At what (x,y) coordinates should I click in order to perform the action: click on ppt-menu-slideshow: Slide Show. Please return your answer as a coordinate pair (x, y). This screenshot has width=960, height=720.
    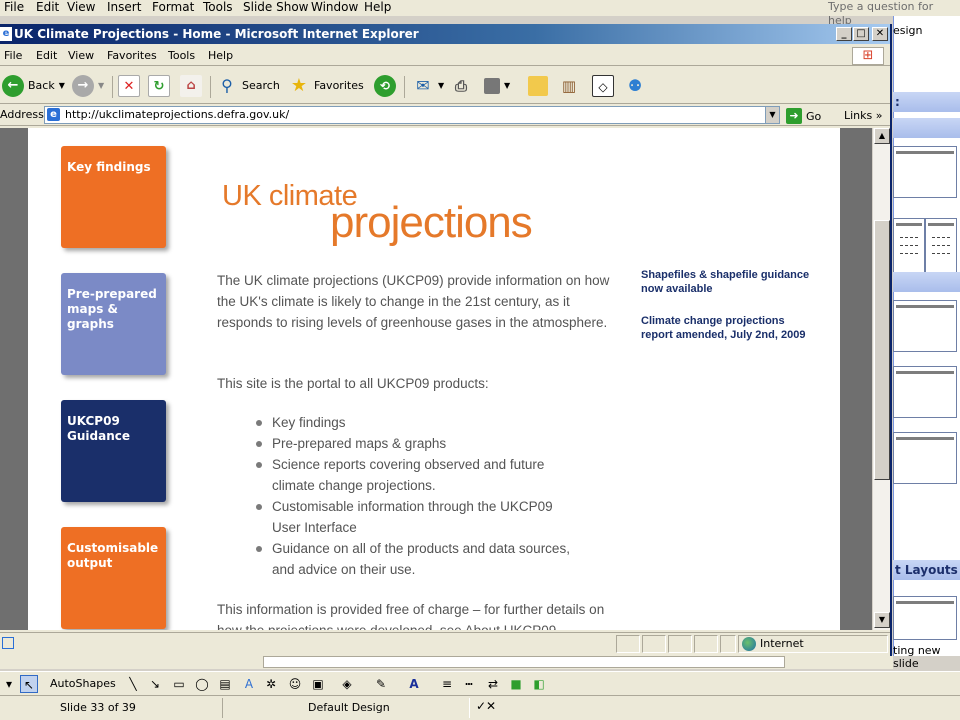
    Looking at the image, I should click on (275, 7).